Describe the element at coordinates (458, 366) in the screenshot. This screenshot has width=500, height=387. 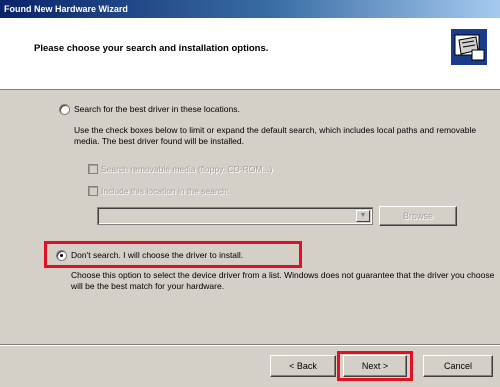
I see `cancel-button: Cancel` at that location.